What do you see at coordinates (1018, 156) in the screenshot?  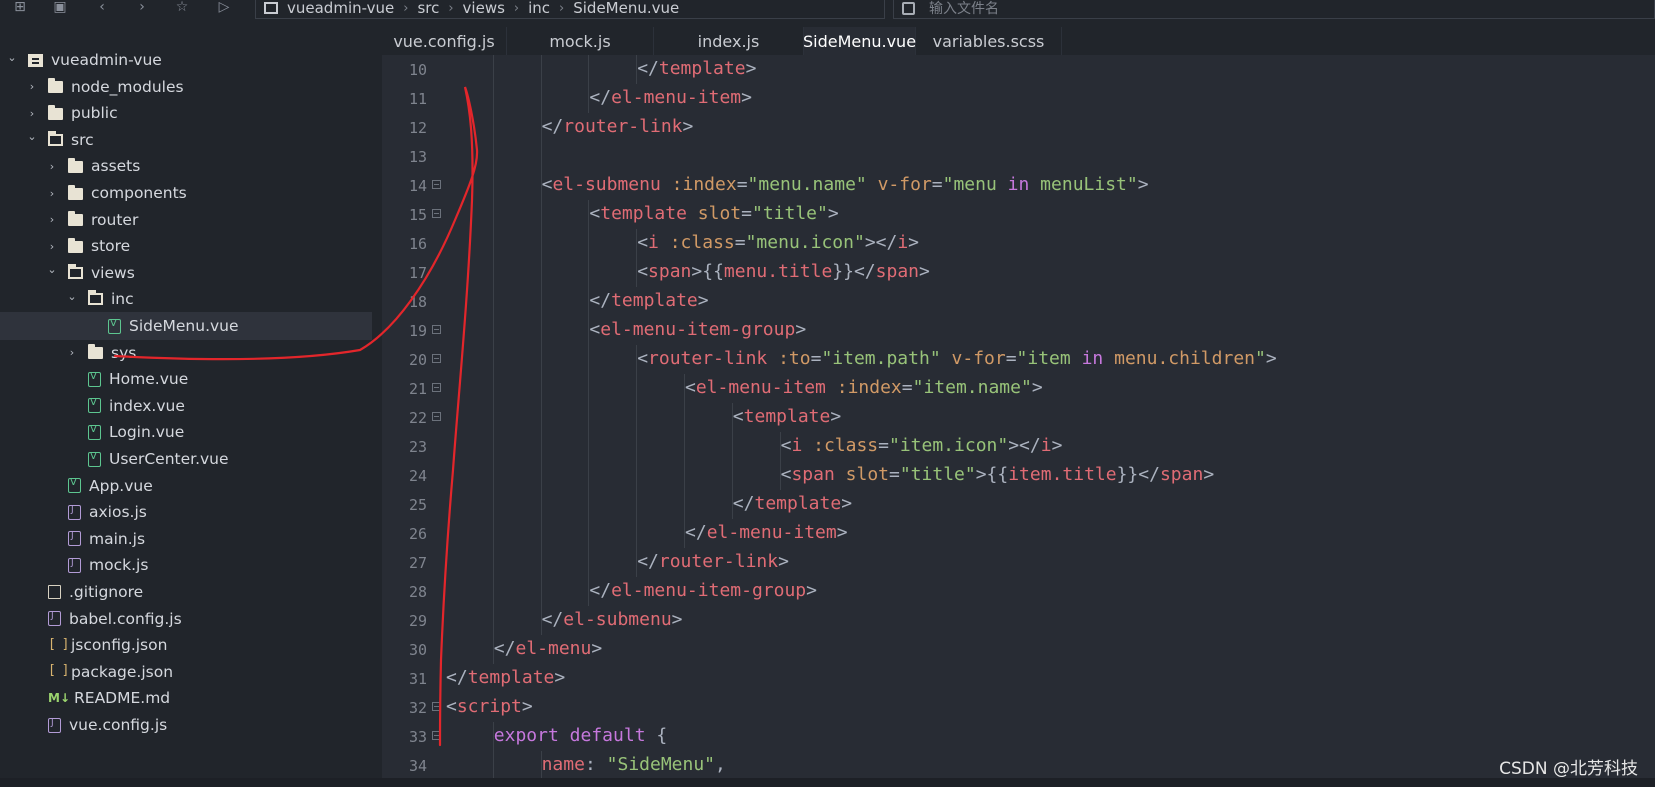 I see `code-line: 13` at bounding box center [1018, 156].